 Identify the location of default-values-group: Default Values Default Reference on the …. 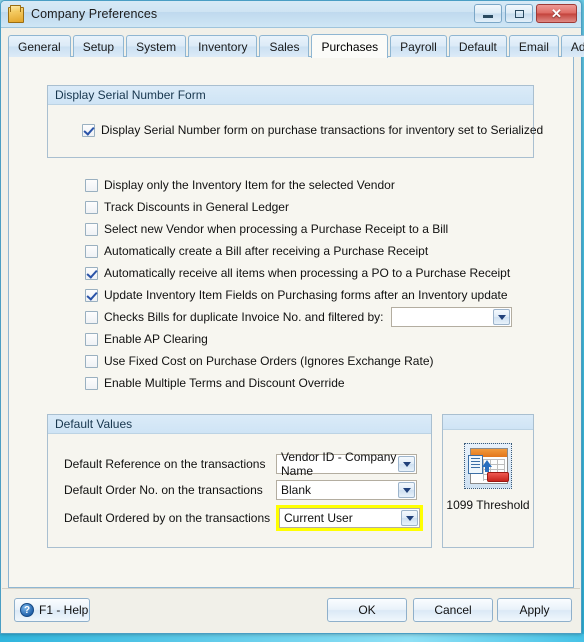
(239, 481).